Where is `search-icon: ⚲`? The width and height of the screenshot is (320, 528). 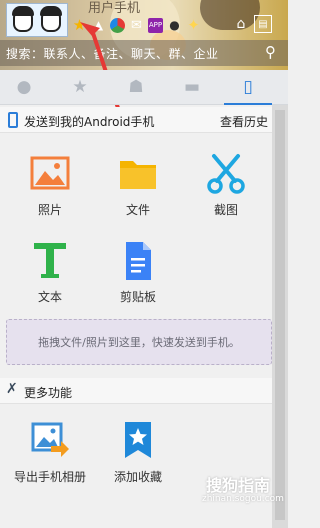 search-icon: ⚲ is located at coordinates (270, 52).